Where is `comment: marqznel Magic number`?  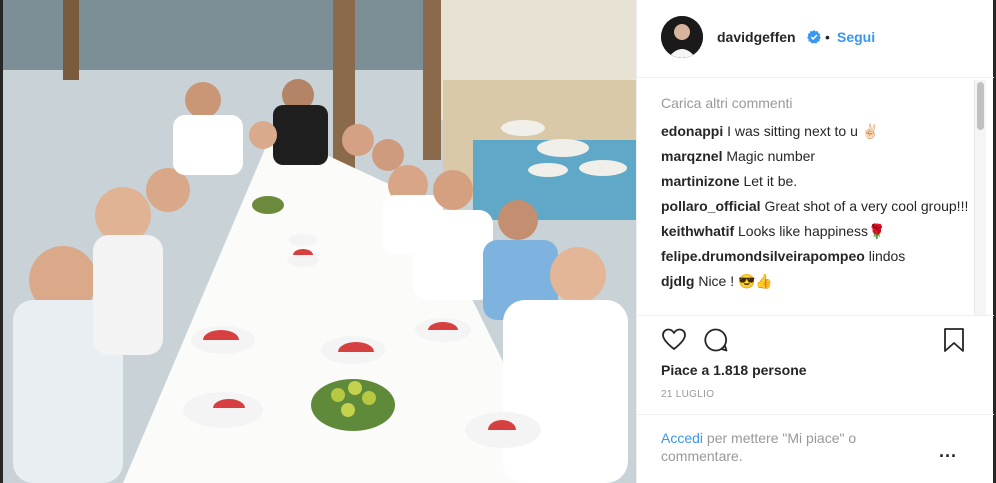 comment: marqznel Magic number is located at coordinates (819, 156).